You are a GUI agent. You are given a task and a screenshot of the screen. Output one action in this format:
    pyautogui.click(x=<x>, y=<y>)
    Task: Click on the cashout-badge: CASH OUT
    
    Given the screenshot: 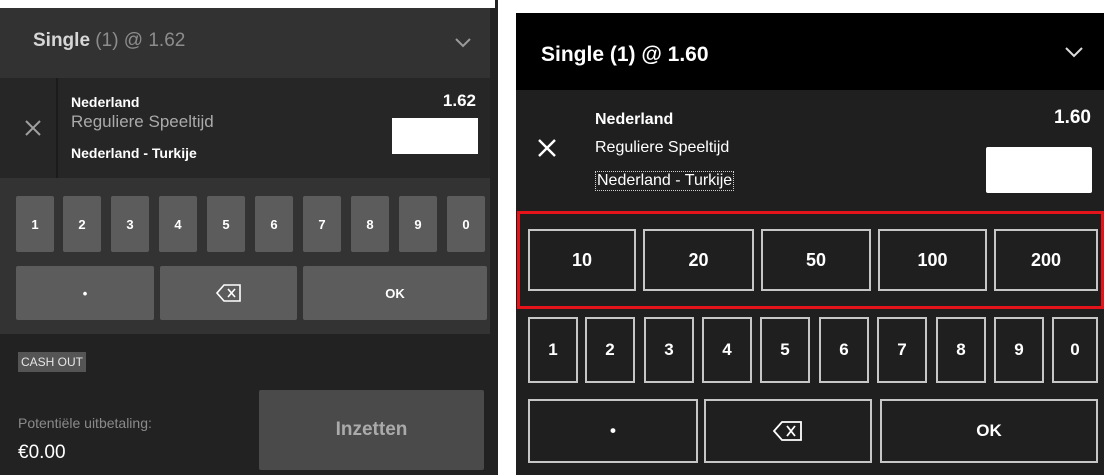 What is the action you would take?
    pyautogui.click(x=52, y=362)
    